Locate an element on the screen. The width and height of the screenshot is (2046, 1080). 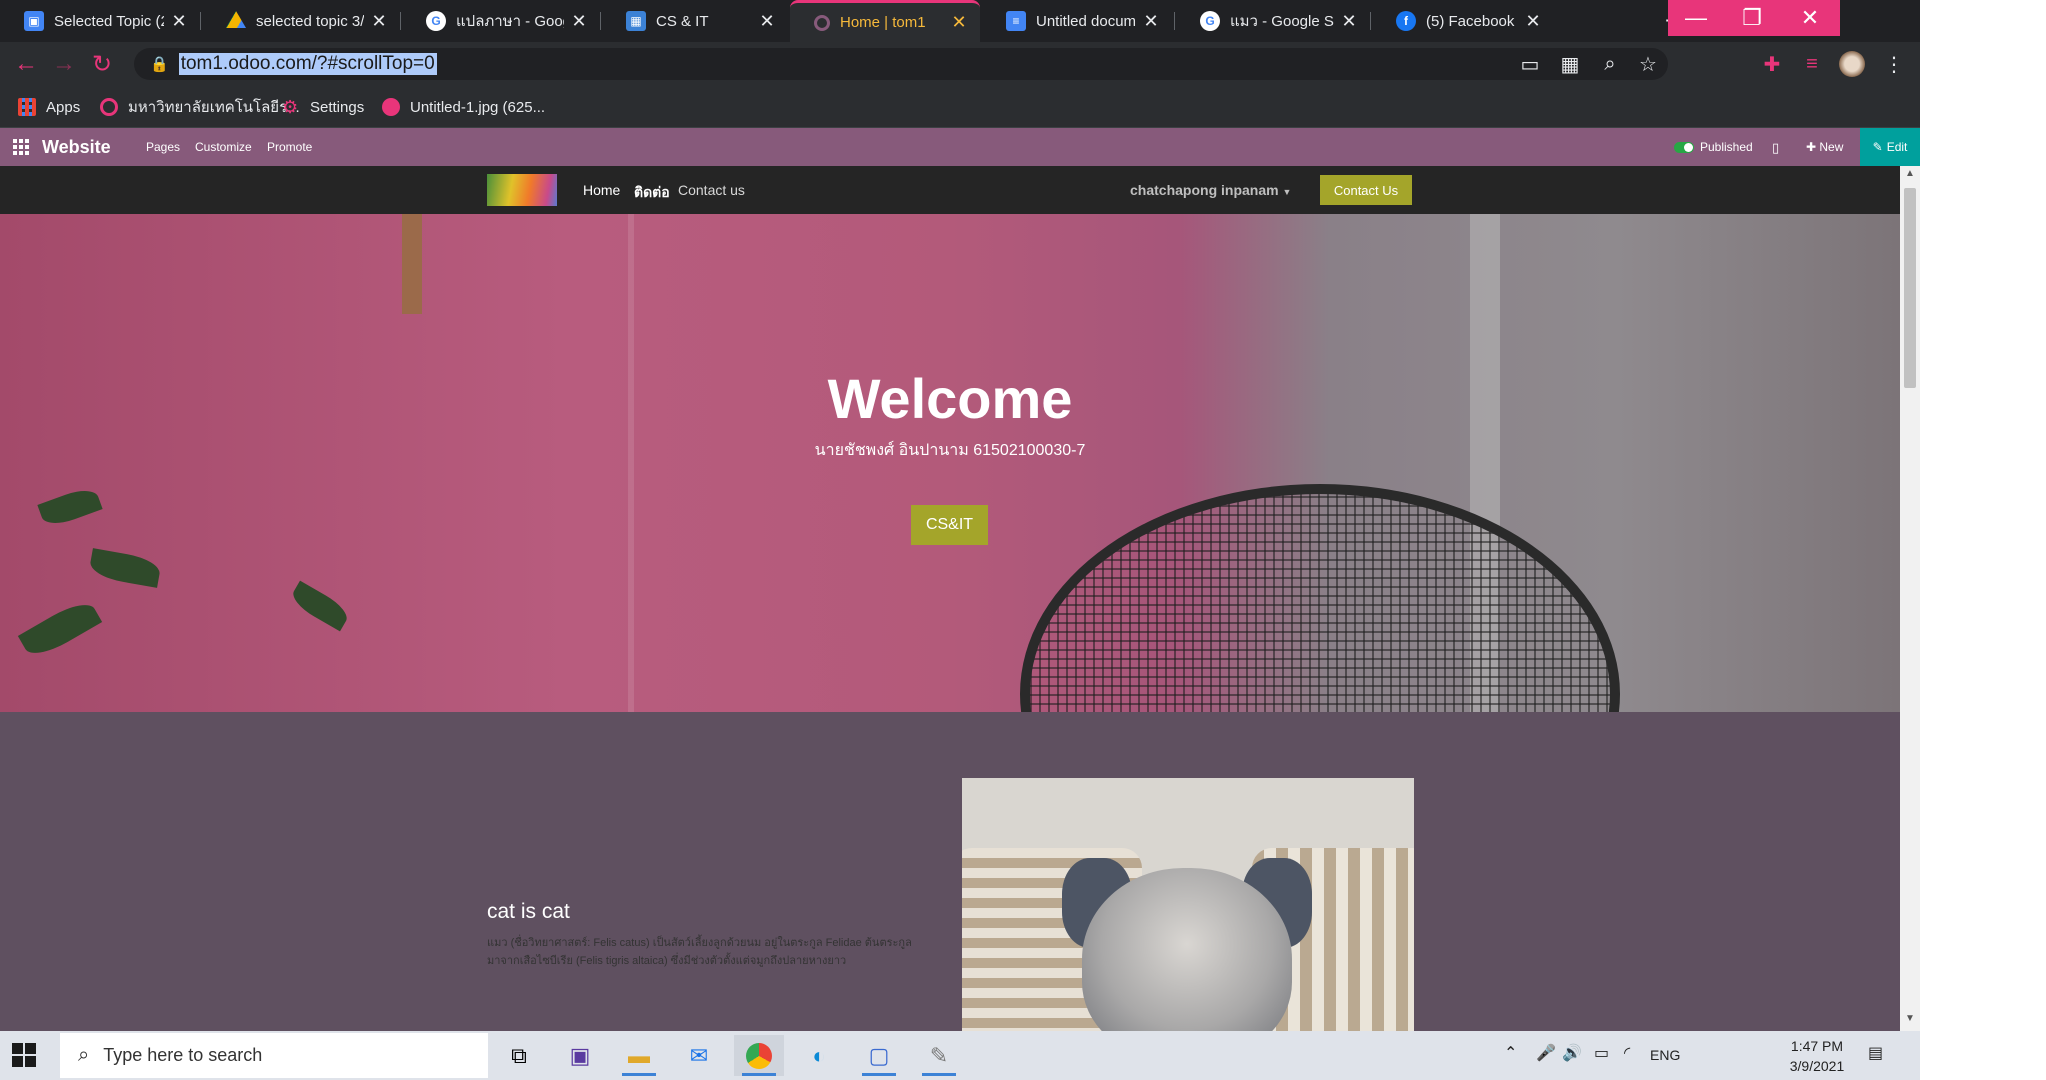
pages-menu: Pages is located at coordinates (163, 147).